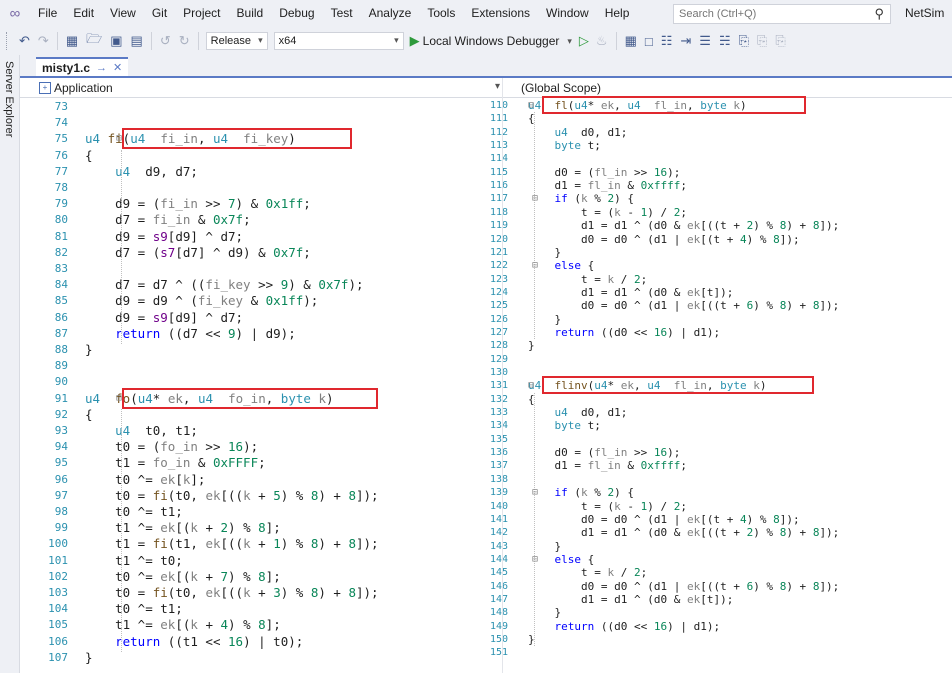 This screenshot has height=673, width=952. I want to click on code-line: 138, so click(713, 479).